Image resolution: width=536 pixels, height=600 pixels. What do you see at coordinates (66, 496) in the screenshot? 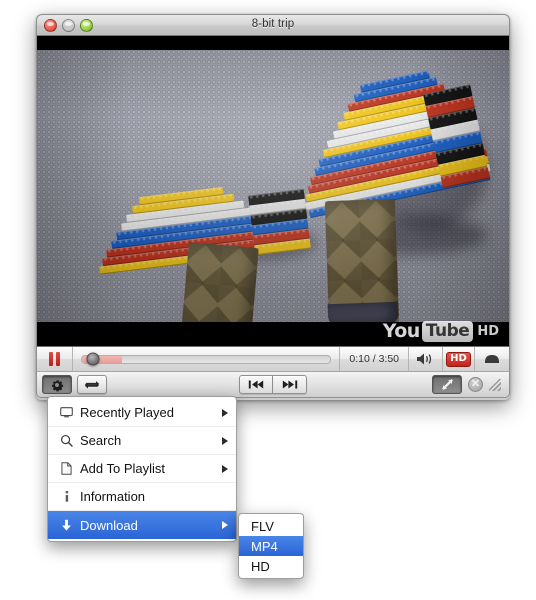
I see `info-icon` at bounding box center [66, 496].